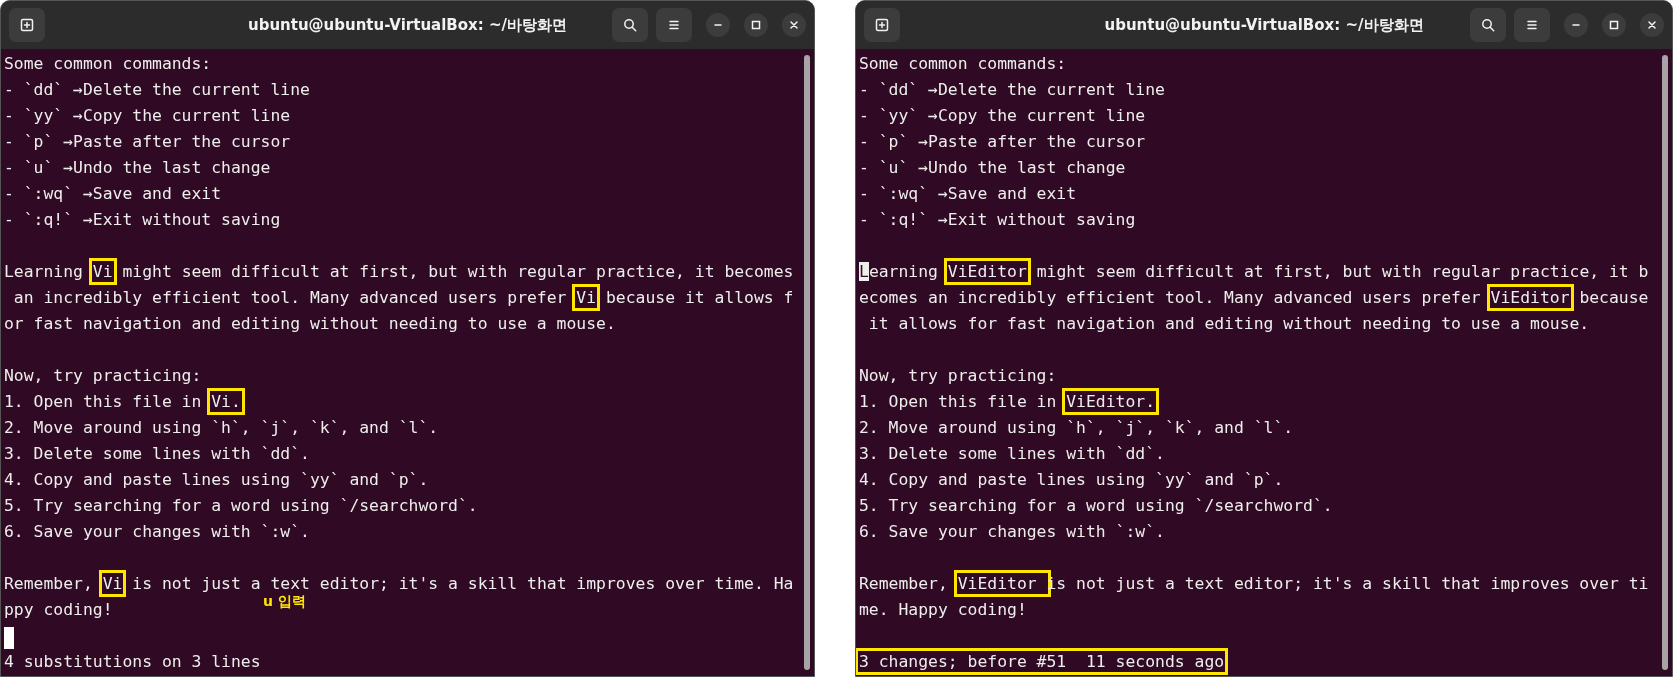  What do you see at coordinates (1042, 662) in the screenshot?
I see `terminal-line: 3 changes; before #51 11 seconds ago` at bounding box center [1042, 662].